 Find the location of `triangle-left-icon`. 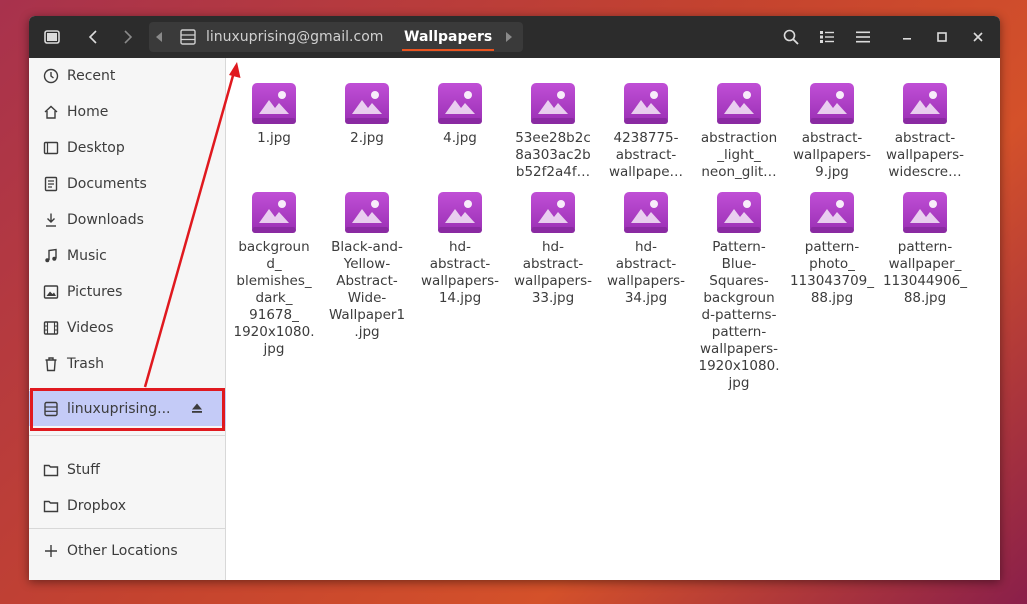

triangle-left-icon is located at coordinates (159, 37).